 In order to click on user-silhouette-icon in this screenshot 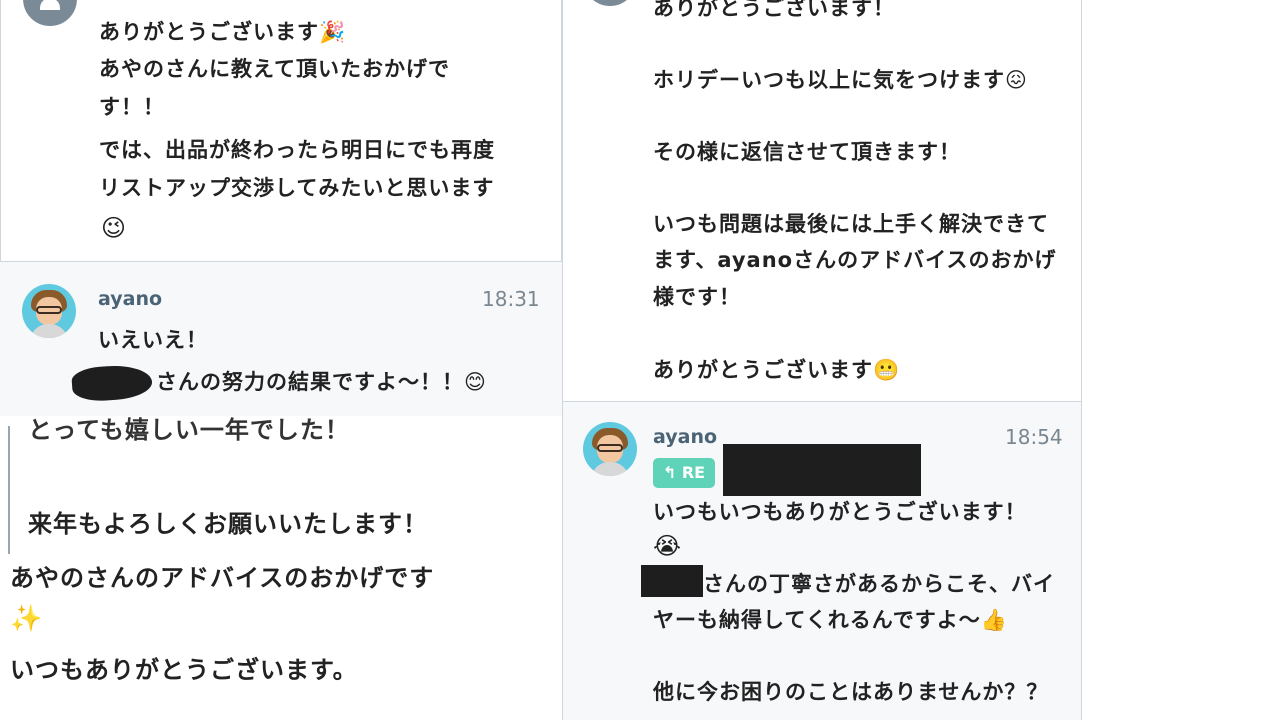, I will do `click(50, 5)`.